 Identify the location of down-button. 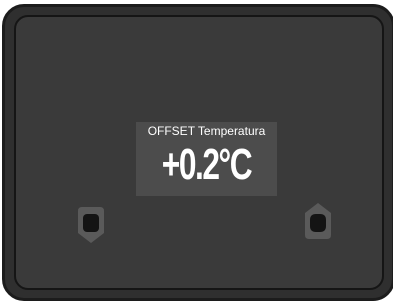
(91, 227).